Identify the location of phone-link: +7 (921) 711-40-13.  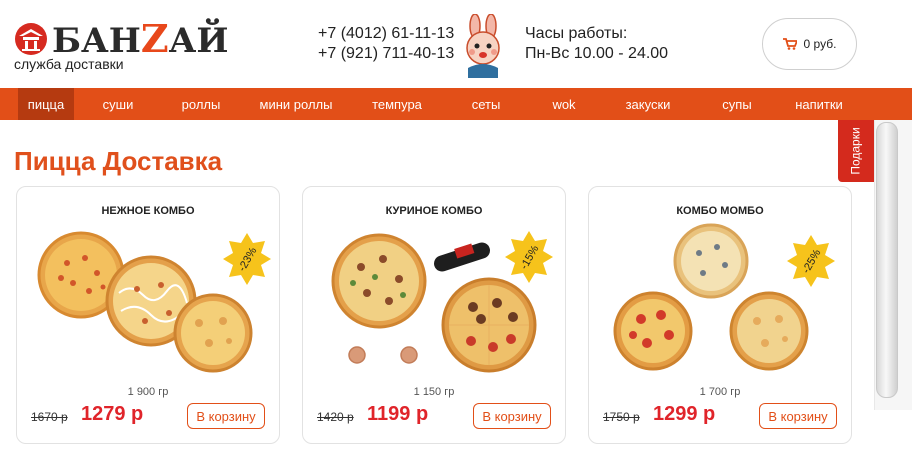
(386, 54).